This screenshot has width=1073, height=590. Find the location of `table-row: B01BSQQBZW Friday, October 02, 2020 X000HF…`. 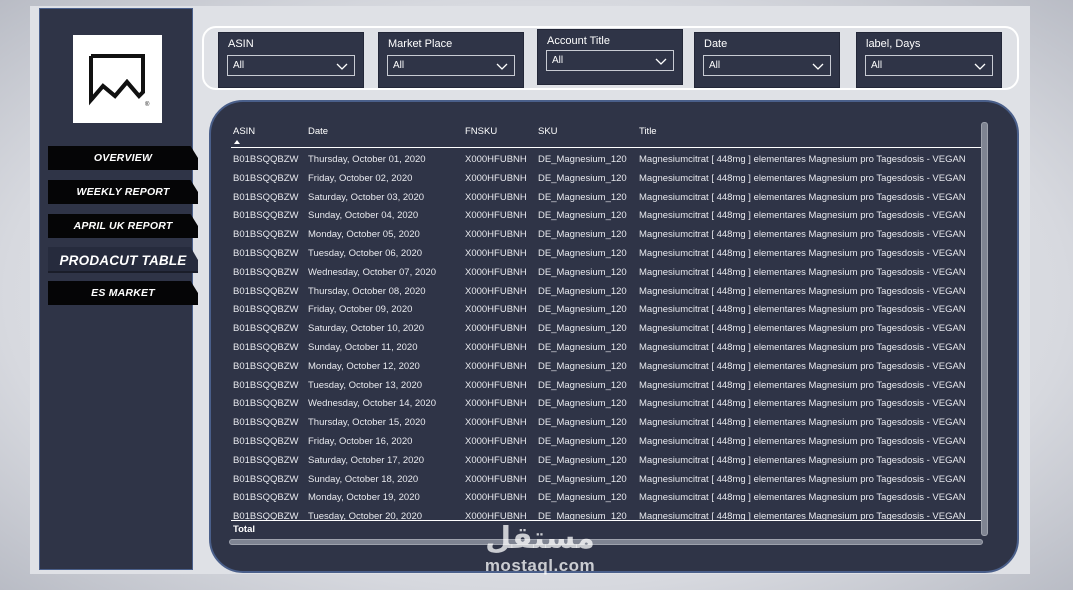

table-row: B01BSQQBZW Friday, October 02, 2020 X000HF… is located at coordinates (607, 180).